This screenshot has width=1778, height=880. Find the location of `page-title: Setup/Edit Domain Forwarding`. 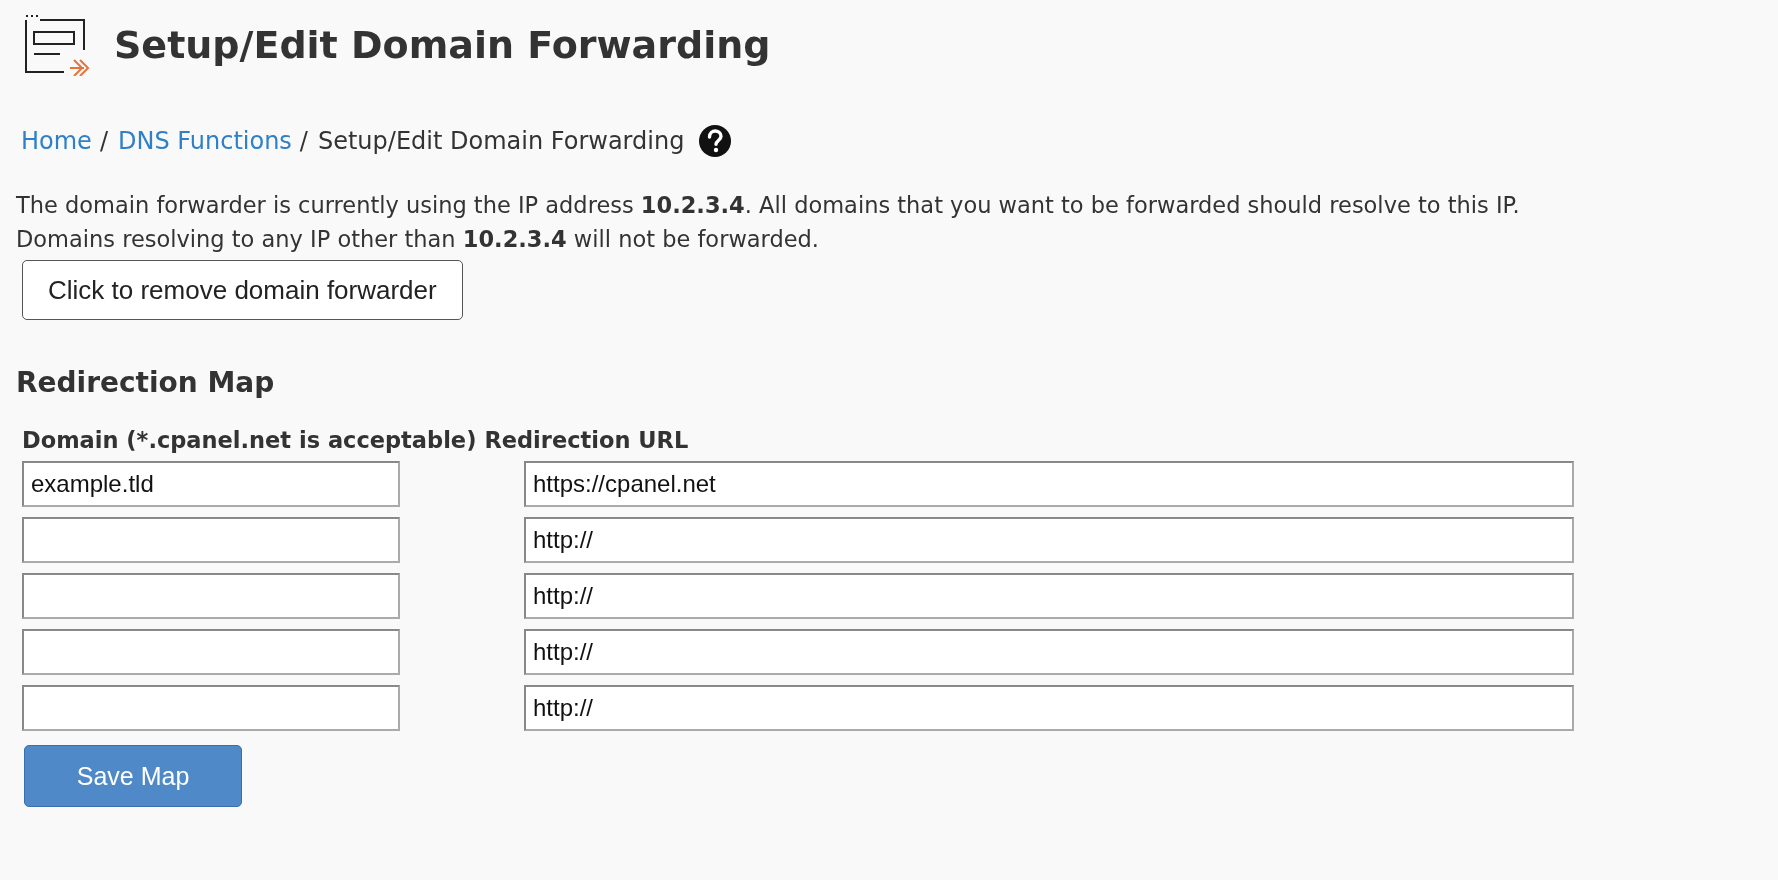

page-title: Setup/Edit Domain Forwarding is located at coordinates (442, 45).